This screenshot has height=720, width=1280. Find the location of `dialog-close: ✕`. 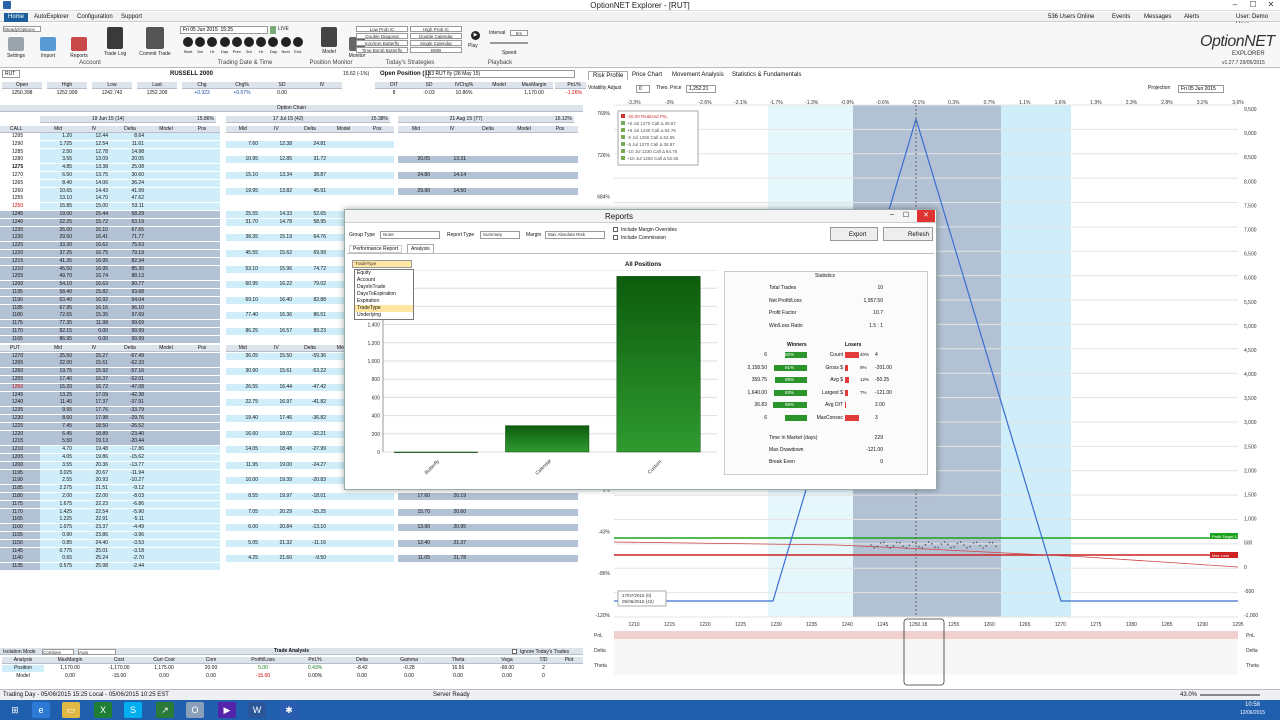

dialog-close: ✕ is located at coordinates (926, 216).